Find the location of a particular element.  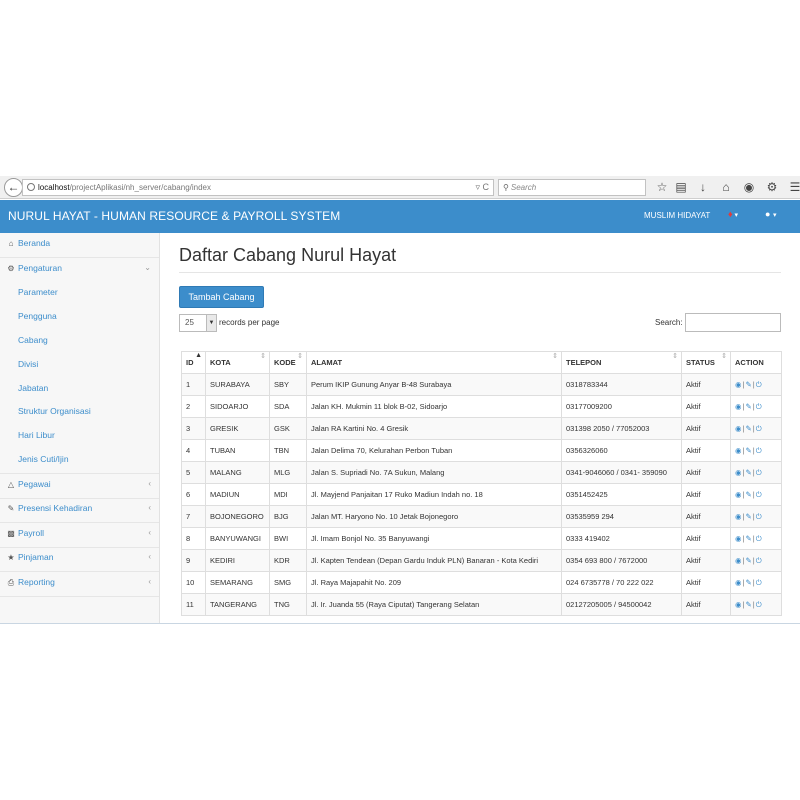

sidebar-item-jenis-cuti: Jenis Cuti/Ijin is located at coordinates (79, 464).